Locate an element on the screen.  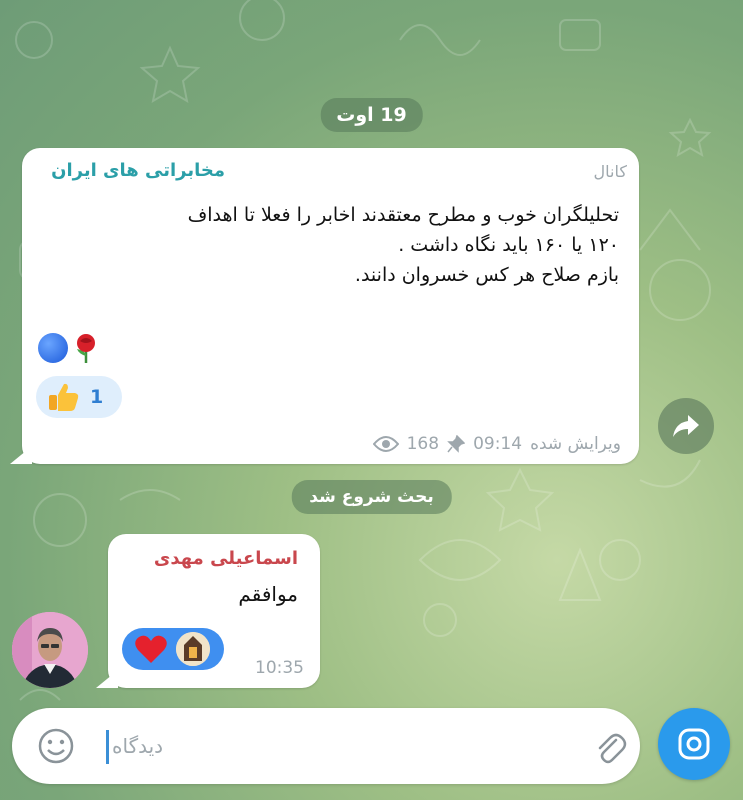
post-line: بازم صلاح هر کس خسروان دانند. is located at coordinates (486, 275).